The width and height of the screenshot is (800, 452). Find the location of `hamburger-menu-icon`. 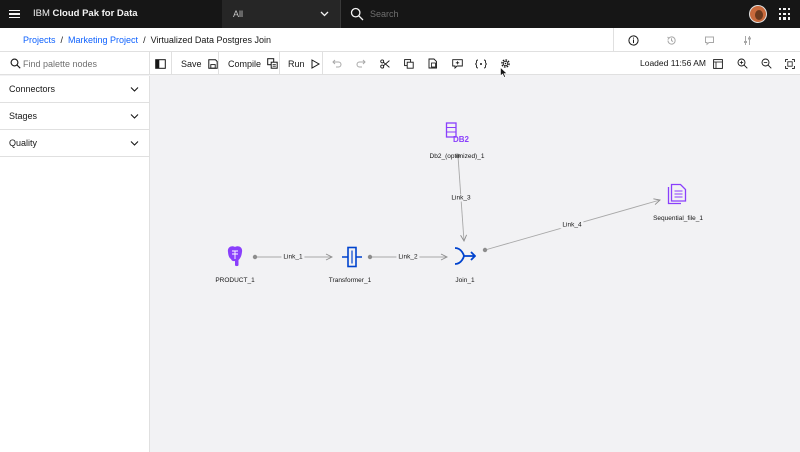

hamburger-menu-icon is located at coordinates (14, 14).